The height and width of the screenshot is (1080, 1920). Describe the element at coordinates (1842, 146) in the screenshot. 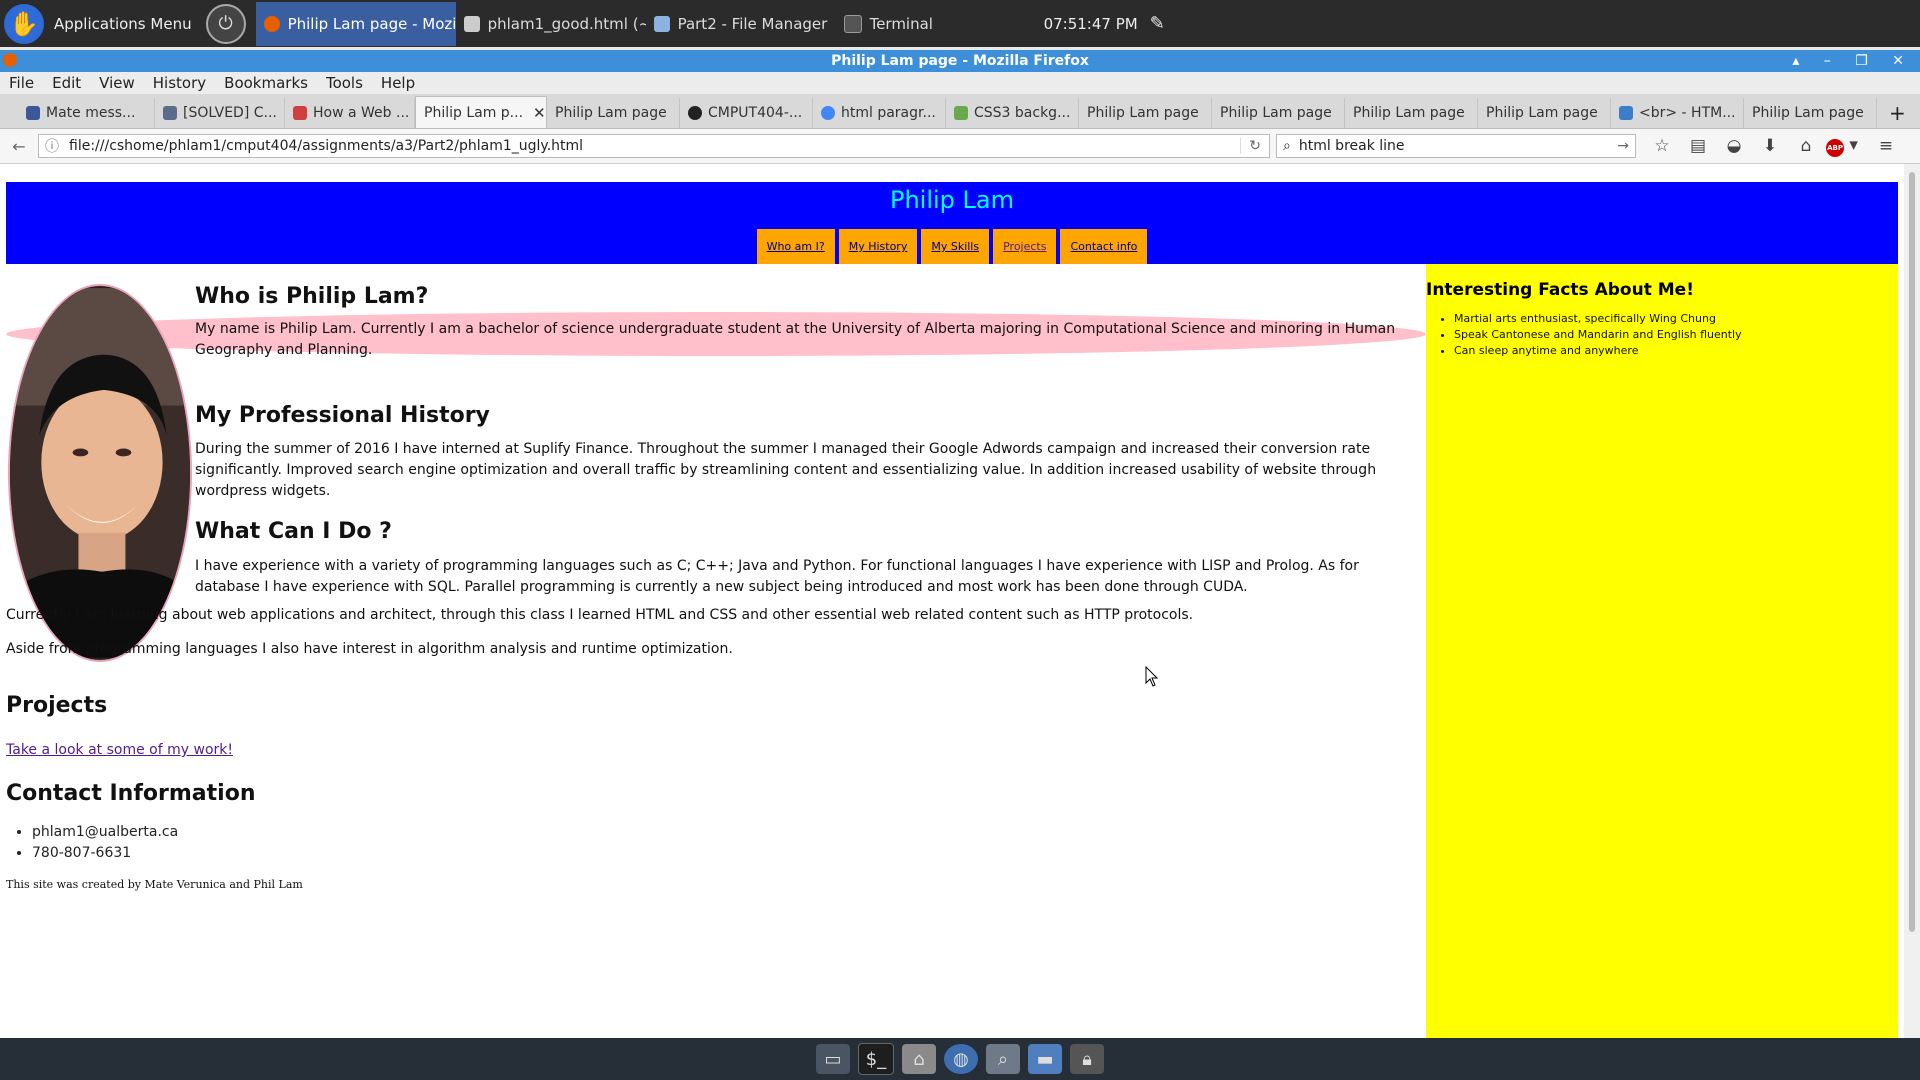

I see `adblock-icon: ABP ▾` at that location.